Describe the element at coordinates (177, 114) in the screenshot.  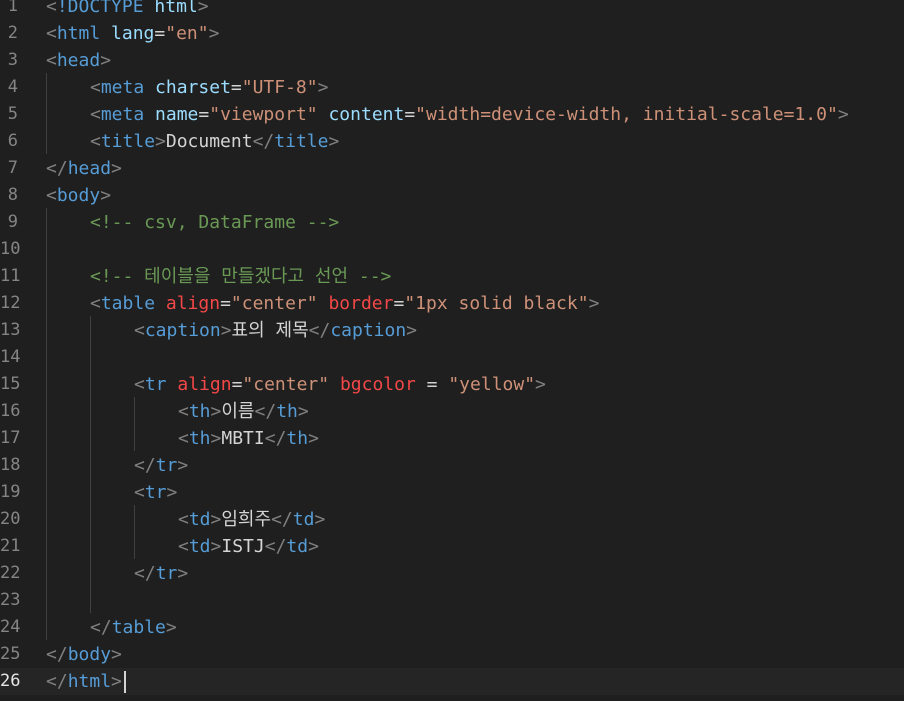
I see `code-token: name` at that location.